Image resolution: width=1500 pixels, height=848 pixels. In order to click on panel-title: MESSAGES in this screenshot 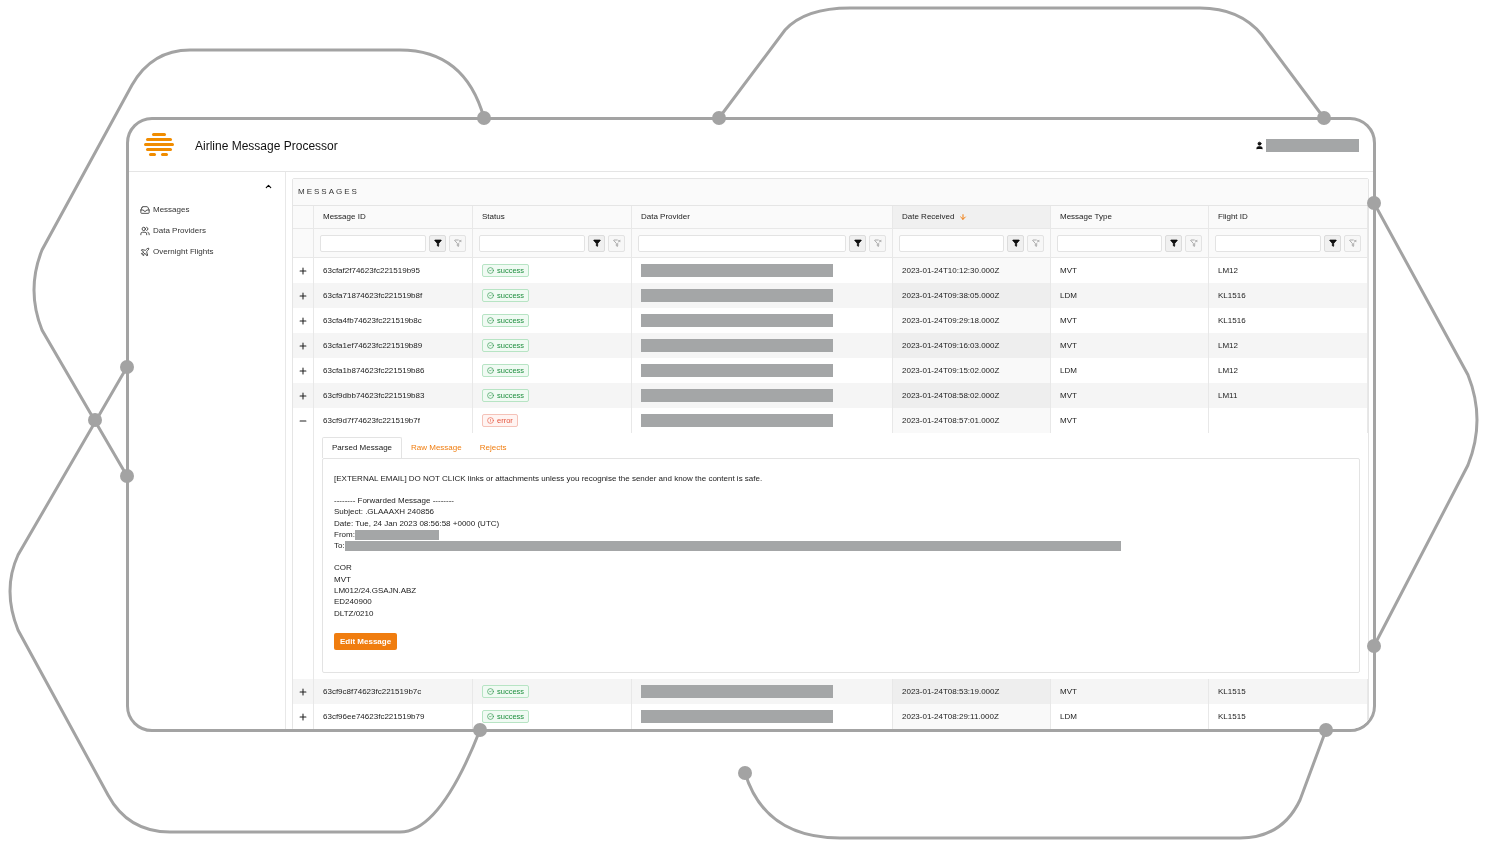, I will do `click(328, 192)`.